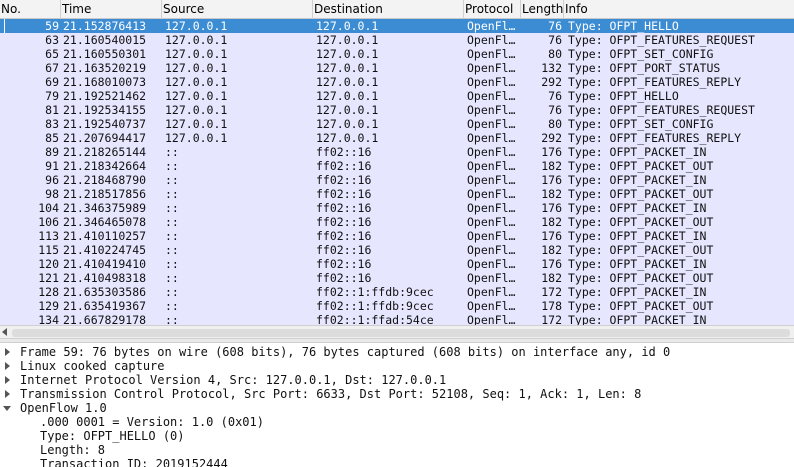  I want to click on cell-length: 172, so click(551, 292).